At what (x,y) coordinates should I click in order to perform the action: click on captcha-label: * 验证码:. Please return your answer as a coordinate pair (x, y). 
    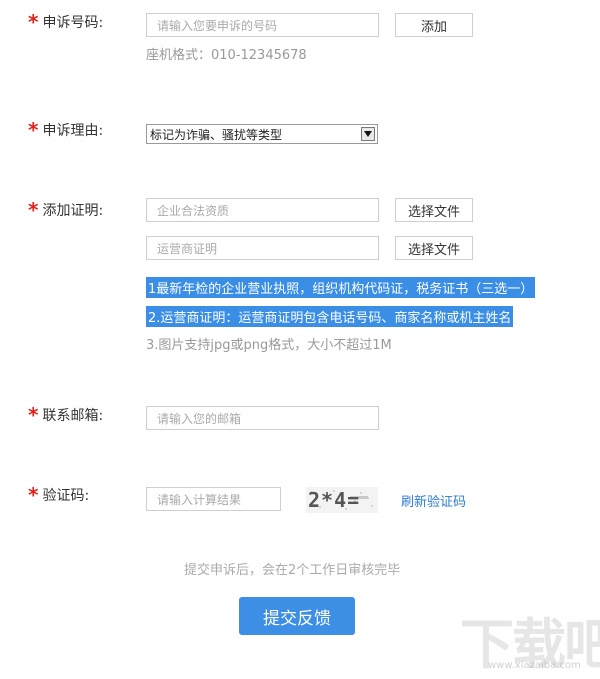
    Looking at the image, I should click on (58, 495).